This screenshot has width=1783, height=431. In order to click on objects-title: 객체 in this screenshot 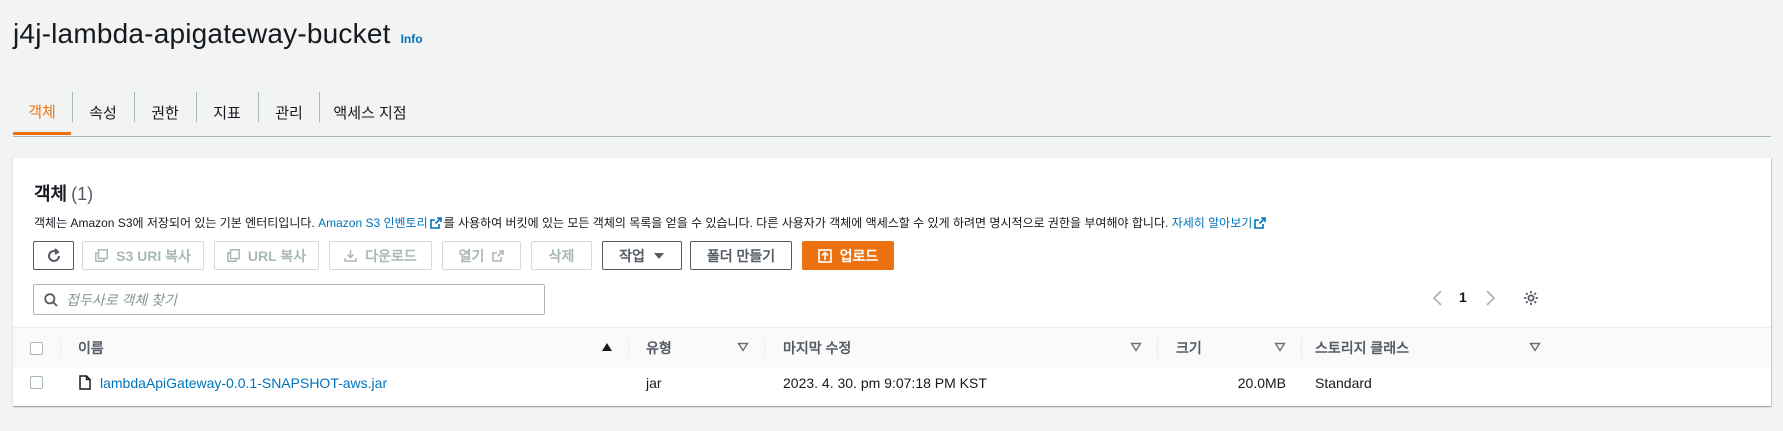, I will do `click(51, 194)`.